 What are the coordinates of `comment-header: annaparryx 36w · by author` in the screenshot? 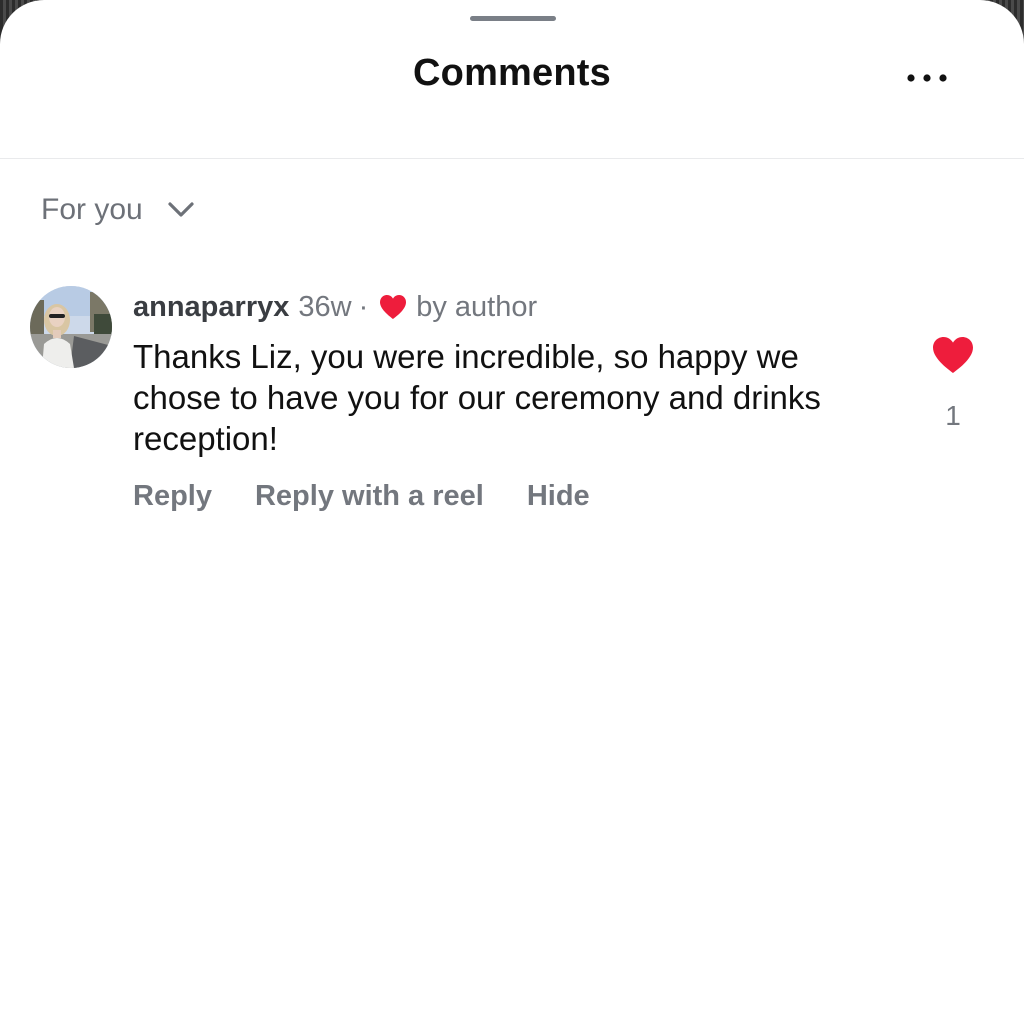 It's located at (335, 307).